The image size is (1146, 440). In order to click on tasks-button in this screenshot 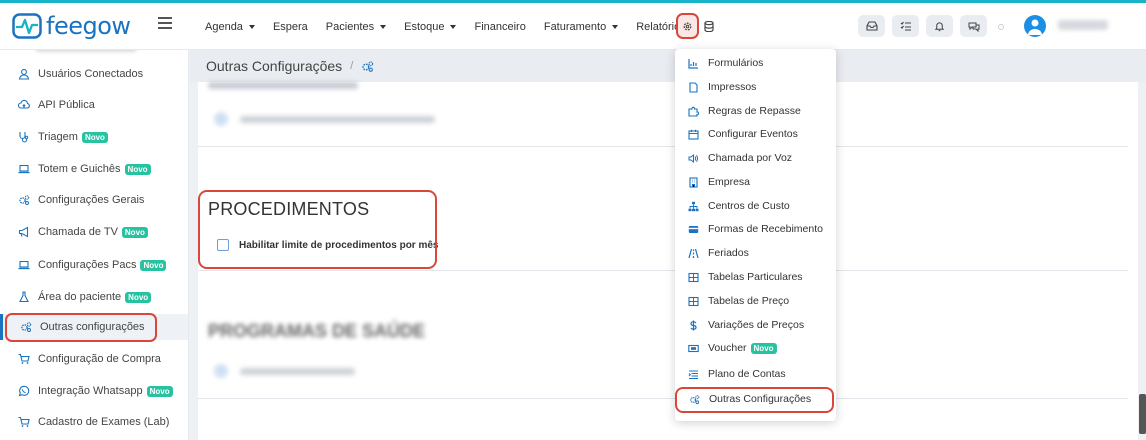, I will do `click(905, 26)`.